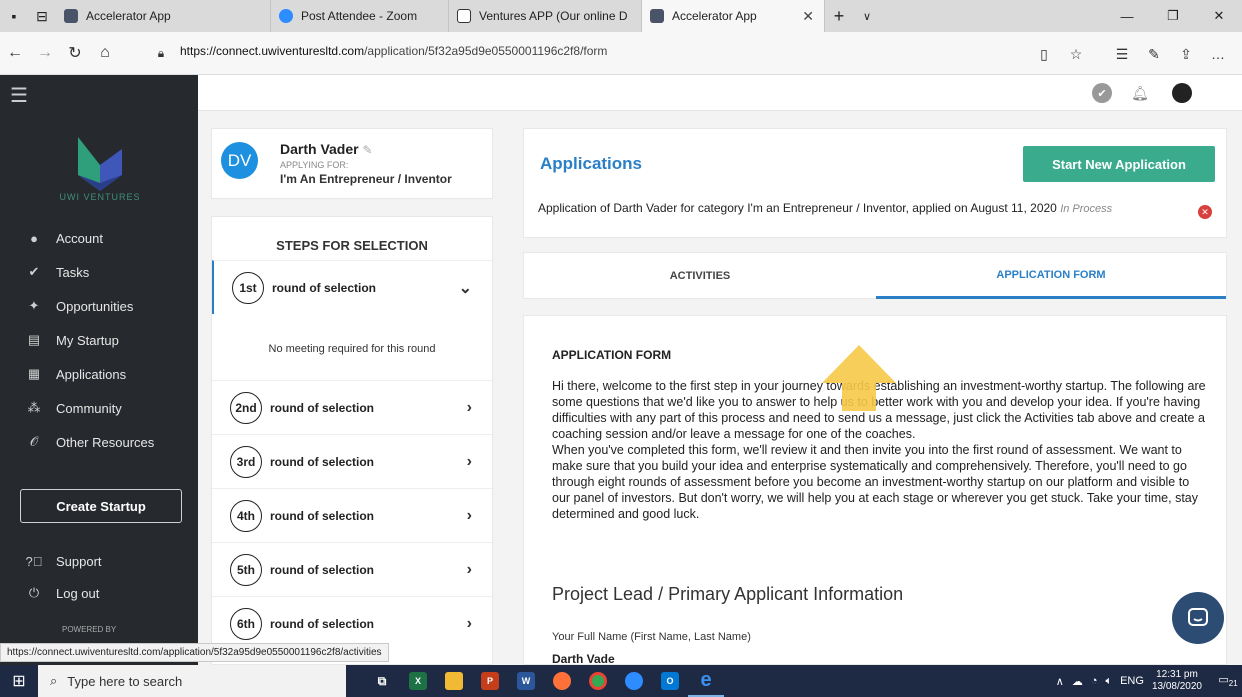 The width and height of the screenshot is (1242, 697). Describe the element at coordinates (246, 515) in the screenshot. I see `round-number: 4th` at that location.